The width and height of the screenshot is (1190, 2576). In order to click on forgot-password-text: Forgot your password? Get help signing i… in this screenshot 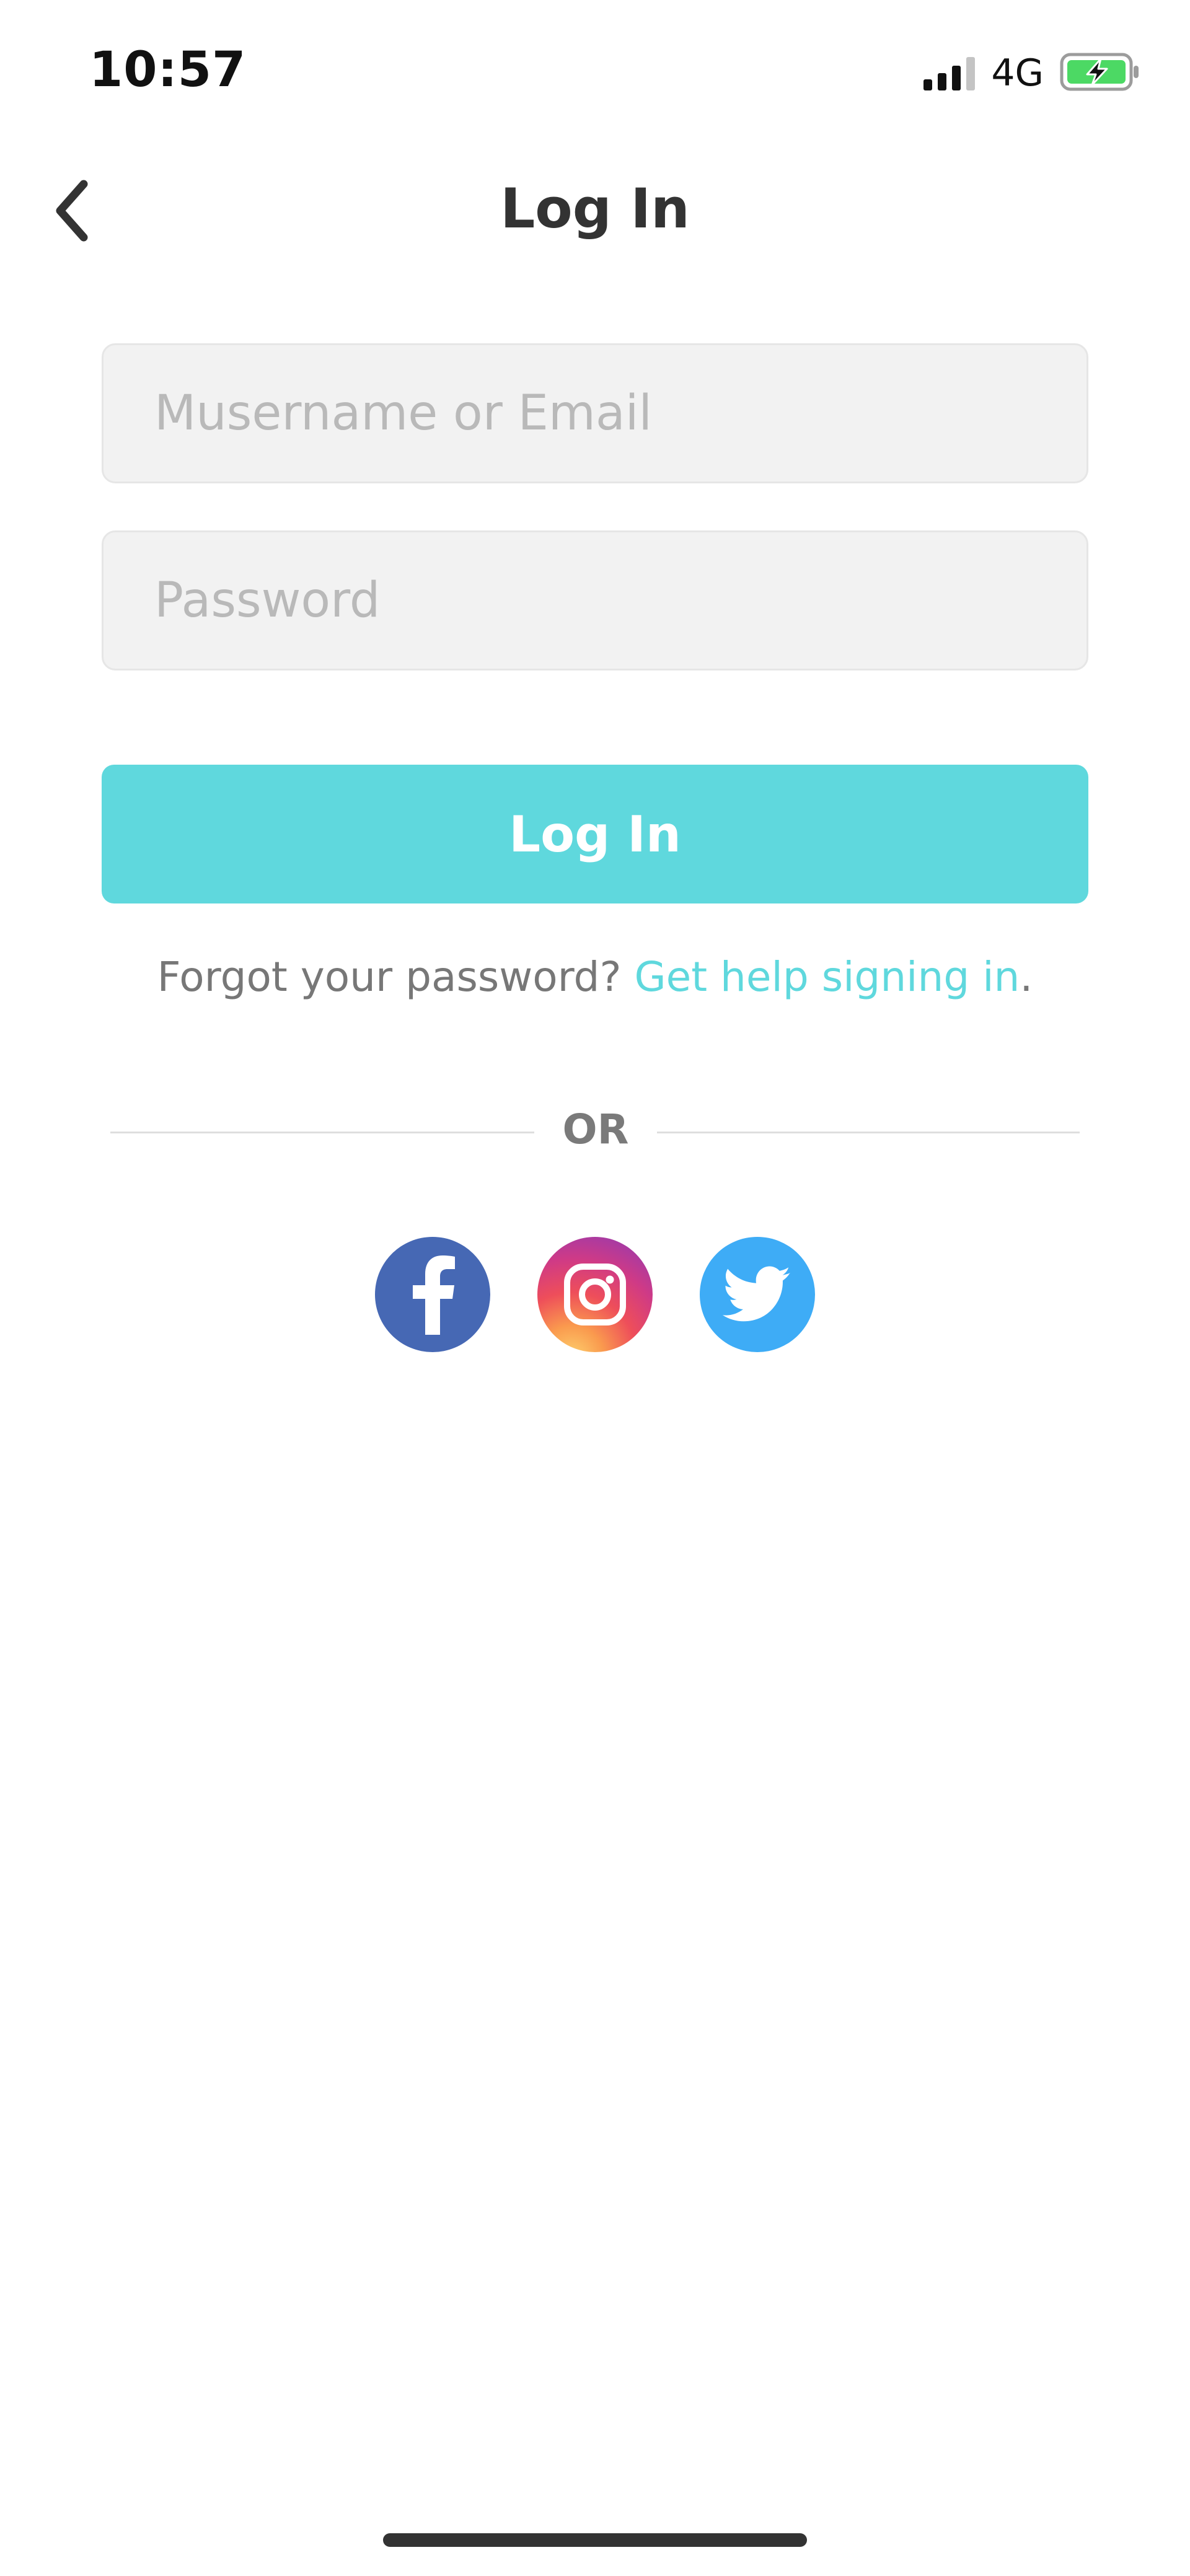, I will do `click(595, 977)`.